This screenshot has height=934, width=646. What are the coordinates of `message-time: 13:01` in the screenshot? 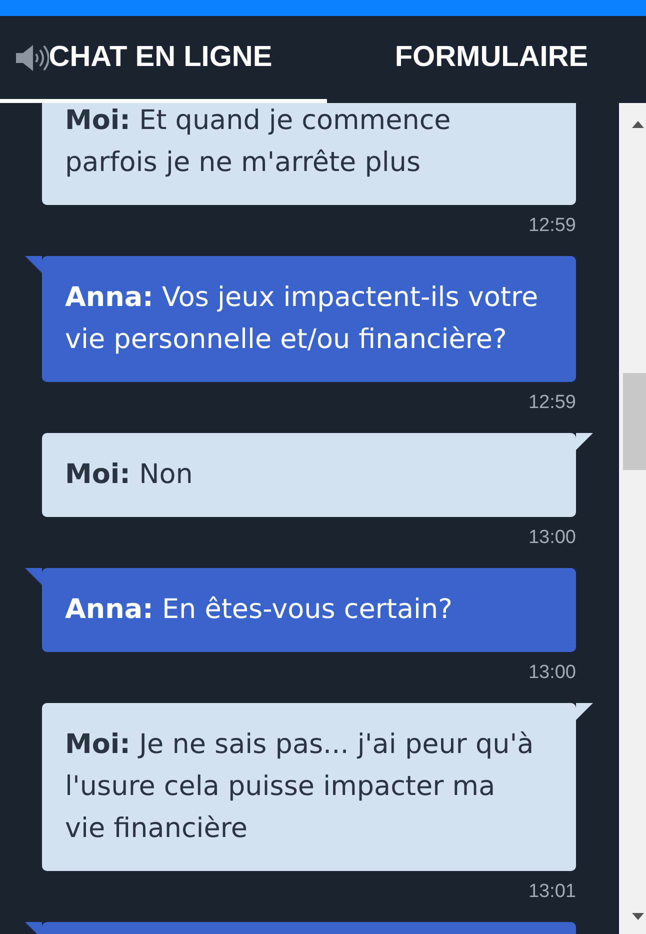 It's located at (552, 892).